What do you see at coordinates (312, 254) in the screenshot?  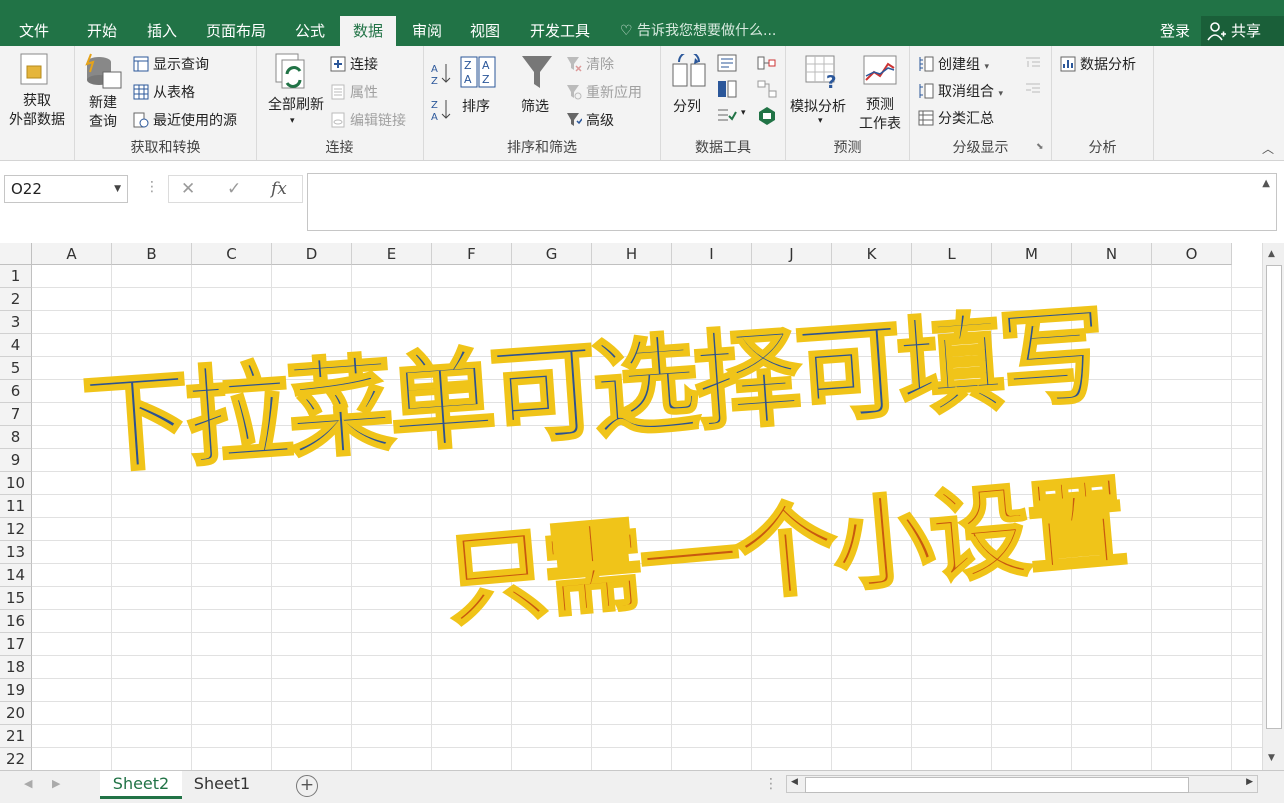 I see `column-header: D` at bounding box center [312, 254].